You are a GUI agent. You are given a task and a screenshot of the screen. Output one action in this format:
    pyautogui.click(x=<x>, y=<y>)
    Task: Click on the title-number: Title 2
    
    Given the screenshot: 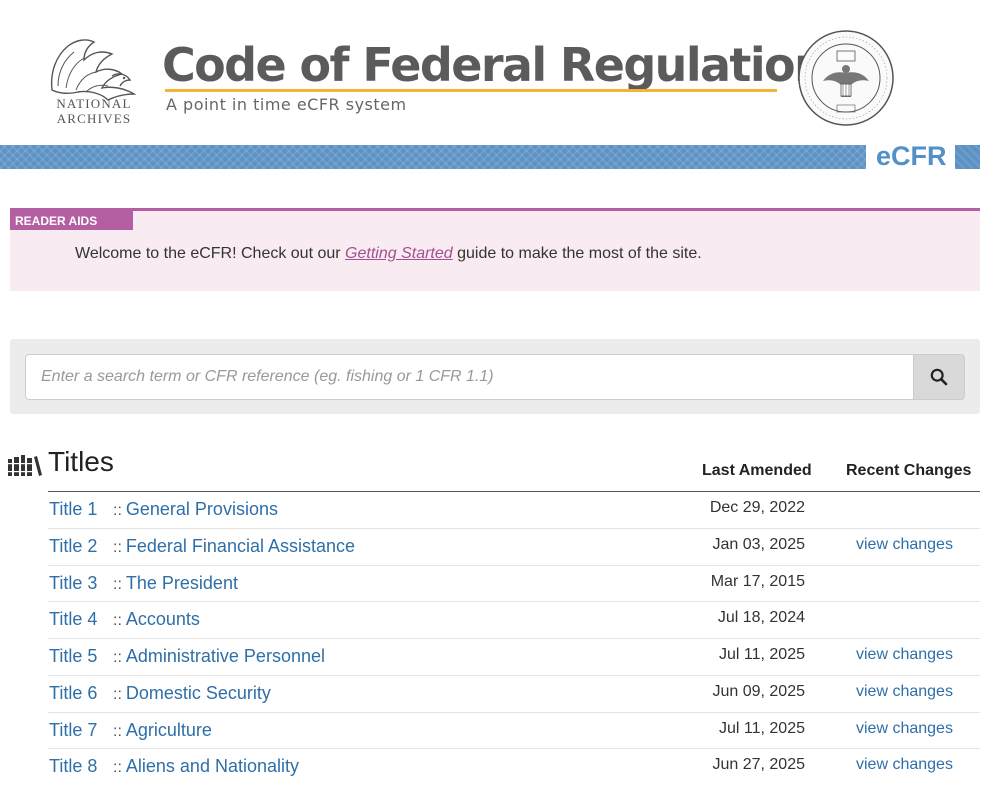 What is the action you would take?
    pyautogui.click(x=73, y=545)
    